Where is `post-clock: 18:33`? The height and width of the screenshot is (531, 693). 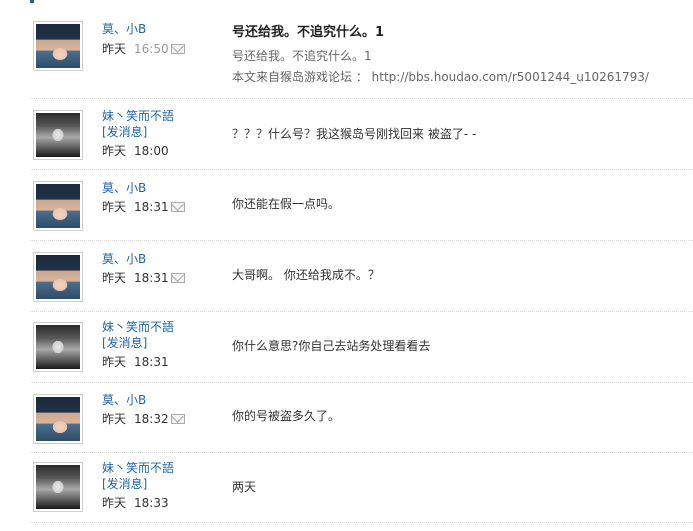 post-clock: 18:33 is located at coordinates (151, 503).